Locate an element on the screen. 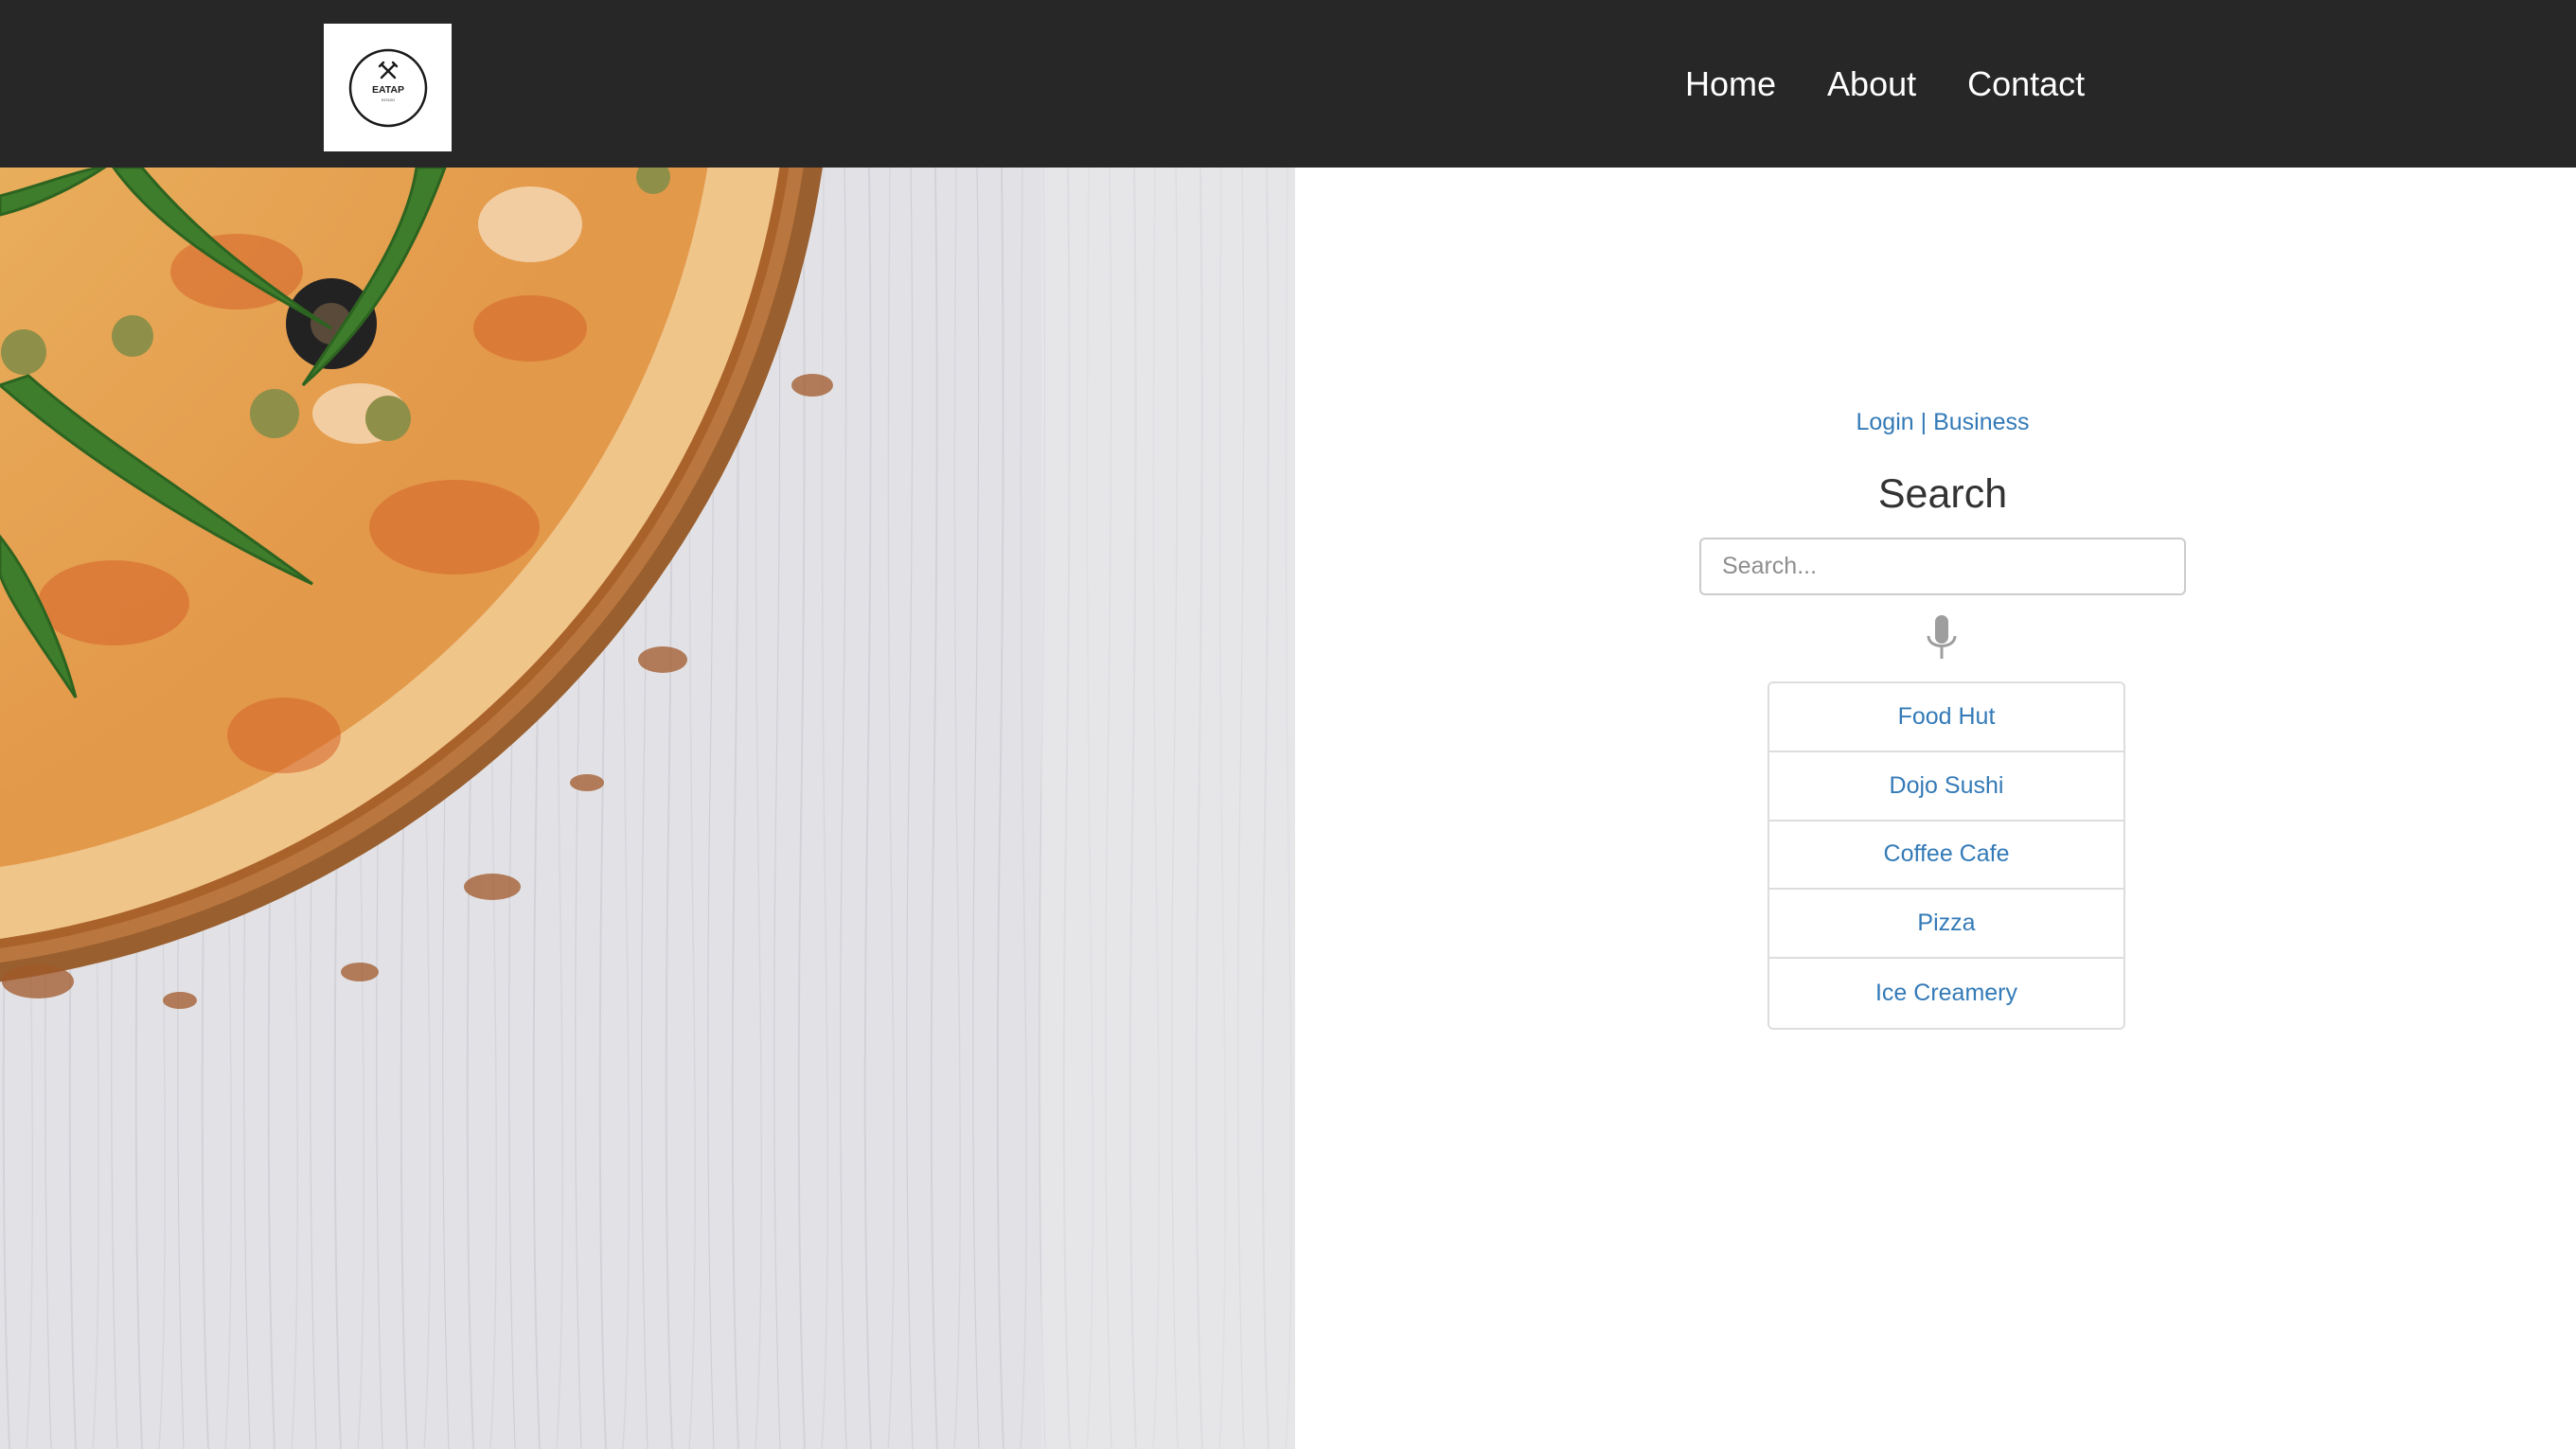 The width and height of the screenshot is (2576, 1449). login-link: Login is located at coordinates (1885, 422).